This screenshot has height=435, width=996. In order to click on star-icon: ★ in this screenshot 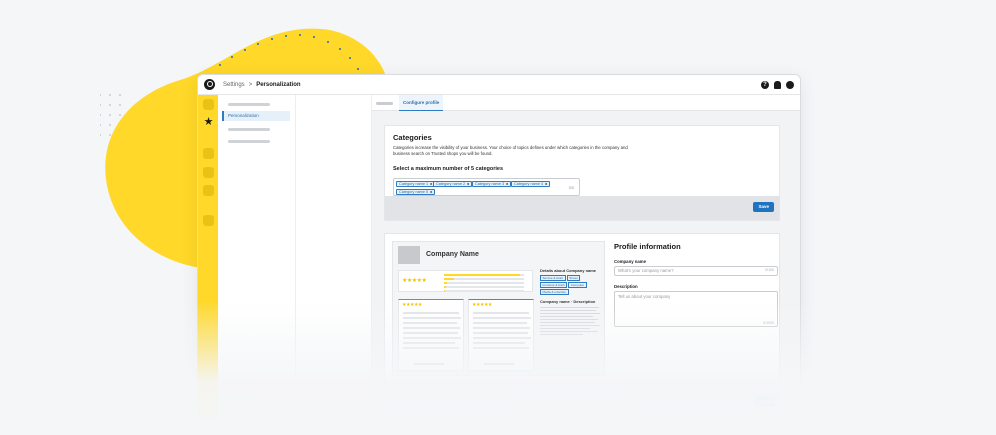, I will do `click(208, 122)`.